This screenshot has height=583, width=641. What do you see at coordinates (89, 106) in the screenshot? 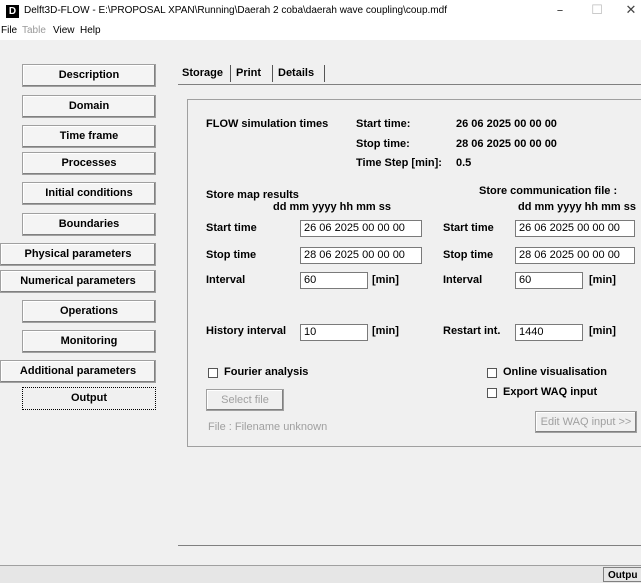
I see `nav-domain: Domain` at bounding box center [89, 106].